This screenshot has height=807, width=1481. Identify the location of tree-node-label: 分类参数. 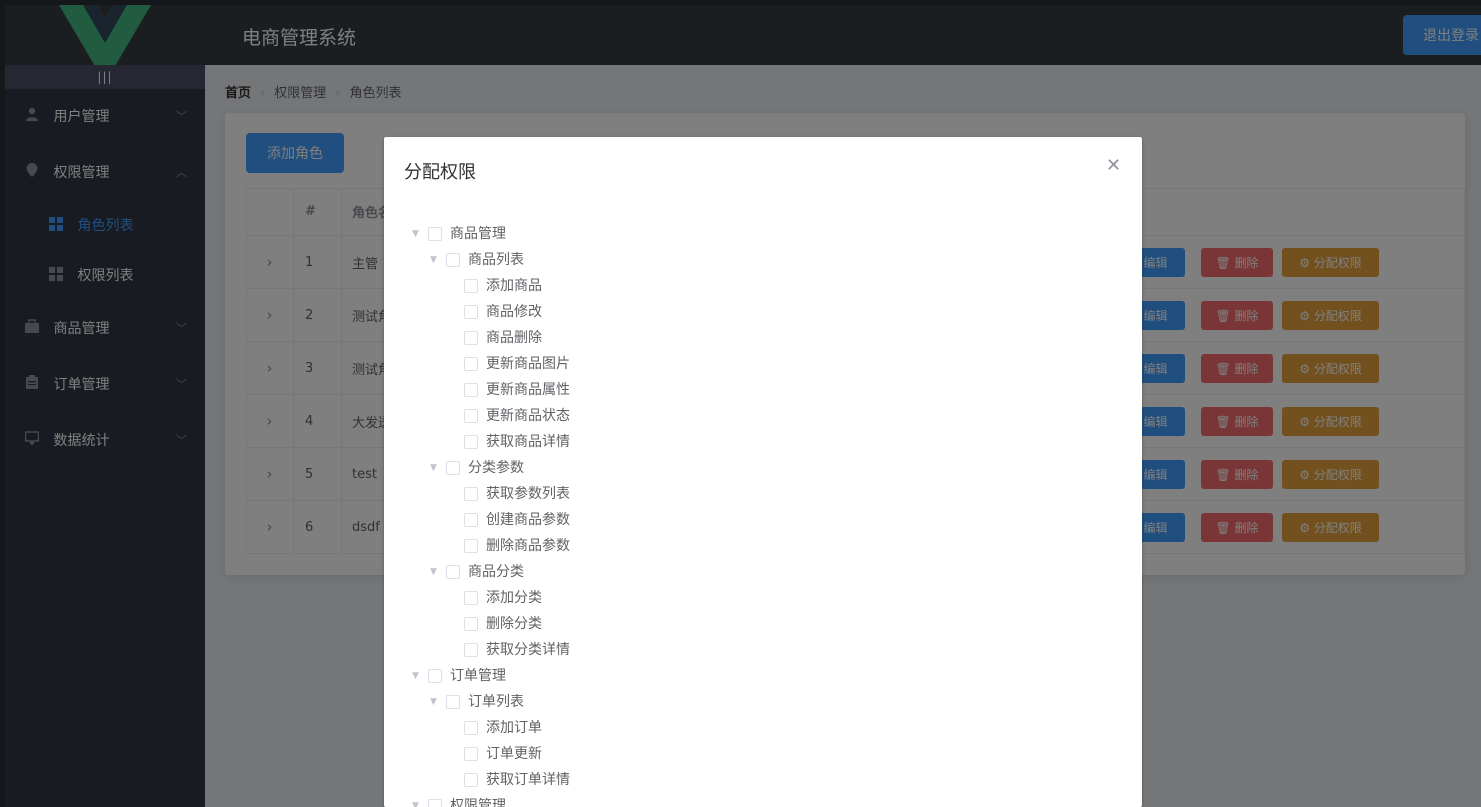
(496, 468).